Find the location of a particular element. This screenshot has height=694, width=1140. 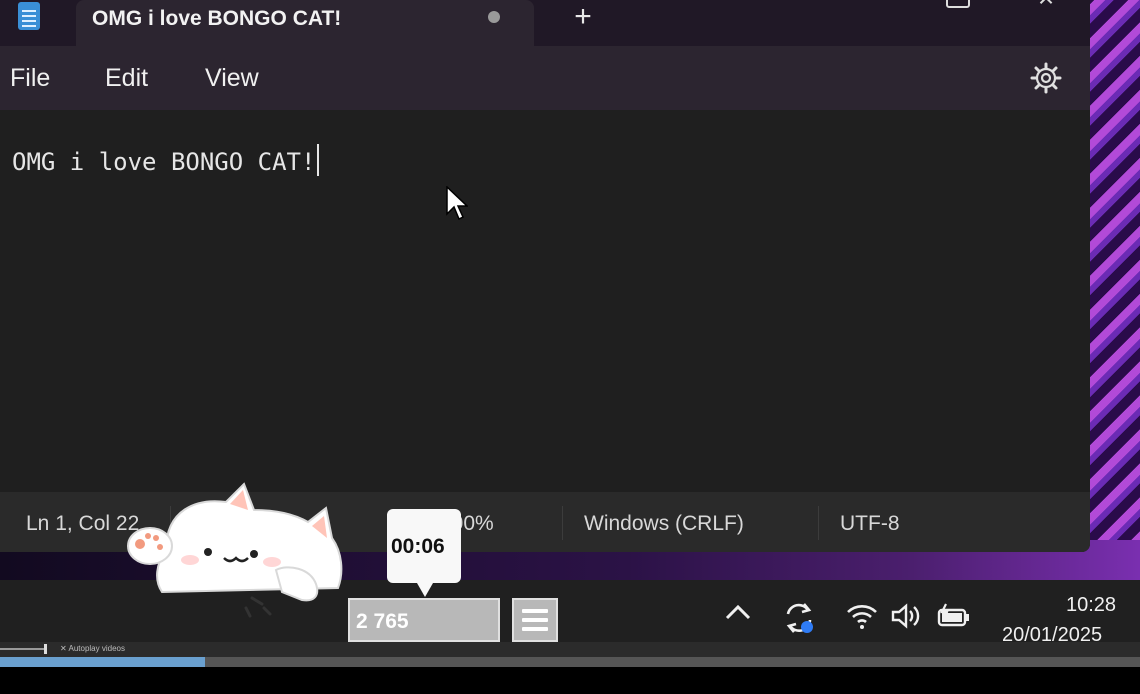

gear-icon is located at coordinates (1046, 78).